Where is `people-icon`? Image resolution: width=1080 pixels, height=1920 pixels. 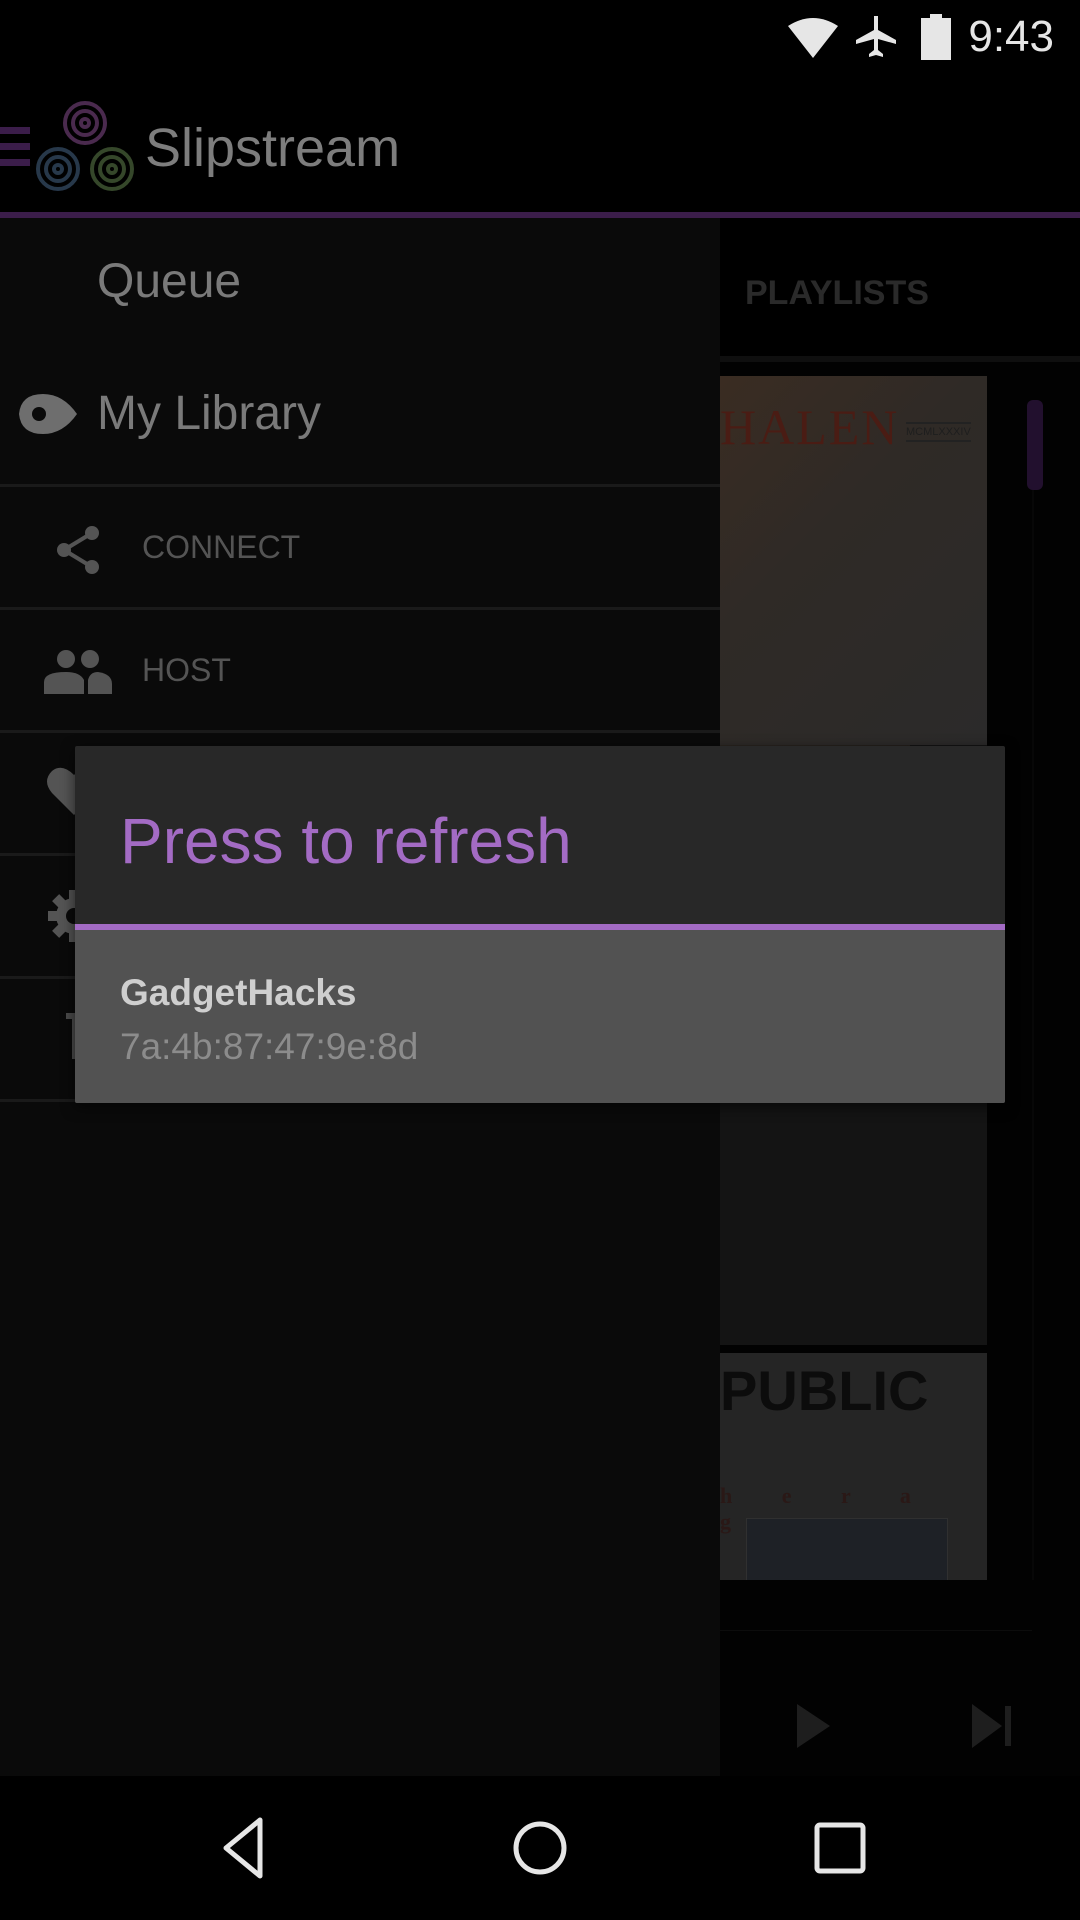
people-icon is located at coordinates (78, 672).